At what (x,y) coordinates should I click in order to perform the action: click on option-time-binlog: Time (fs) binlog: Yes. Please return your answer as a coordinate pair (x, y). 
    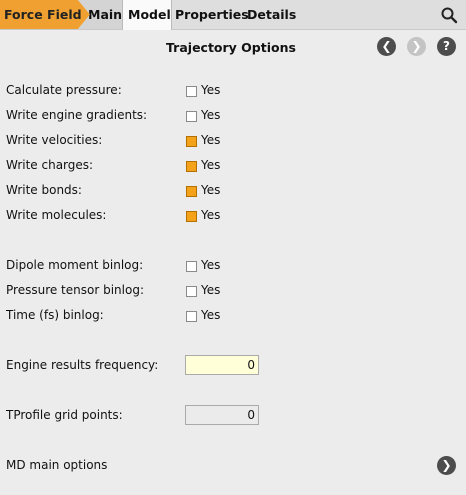
    Looking at the image, I should click on (231, 316).